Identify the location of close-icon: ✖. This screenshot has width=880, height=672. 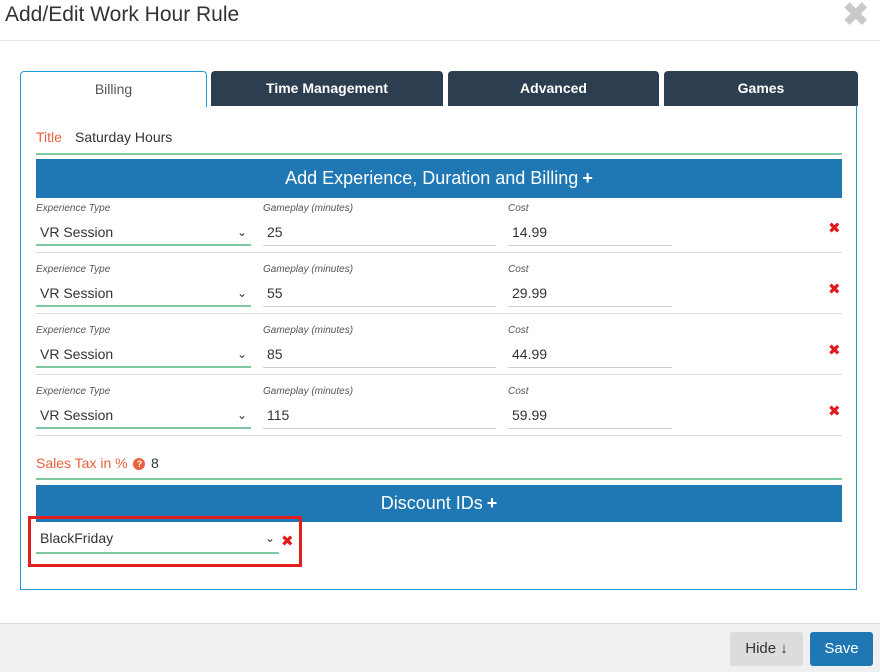
(856, 16).